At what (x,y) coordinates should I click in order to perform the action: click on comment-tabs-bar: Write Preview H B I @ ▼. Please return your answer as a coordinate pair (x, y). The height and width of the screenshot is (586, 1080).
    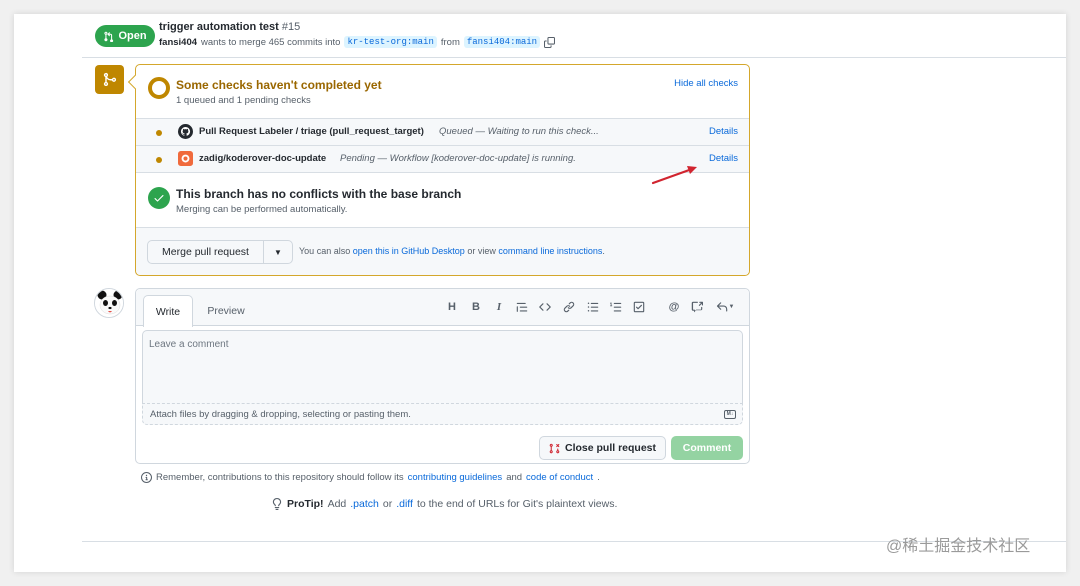
    Looking at the image, I should click on (442, 308).